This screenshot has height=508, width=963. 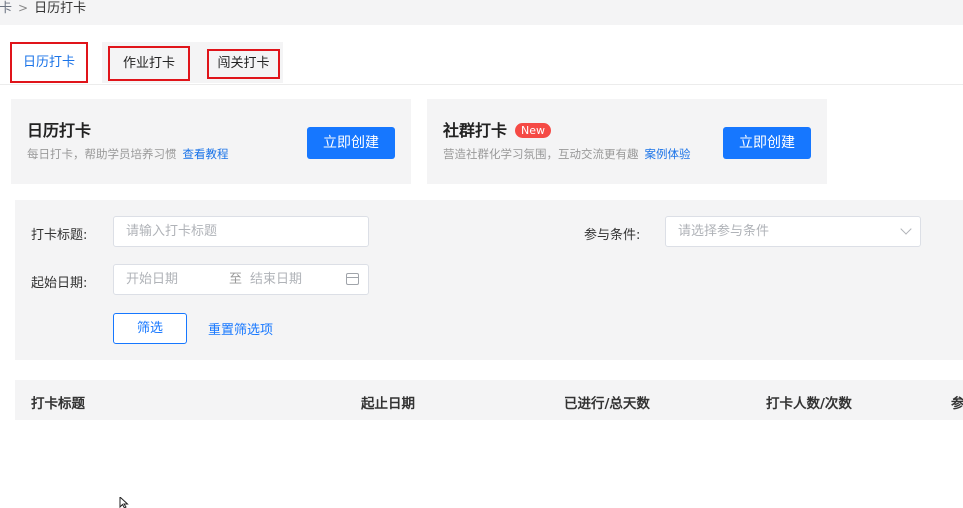 I want to click on create-community-button: 立即创建, so click(x=767, y=143).